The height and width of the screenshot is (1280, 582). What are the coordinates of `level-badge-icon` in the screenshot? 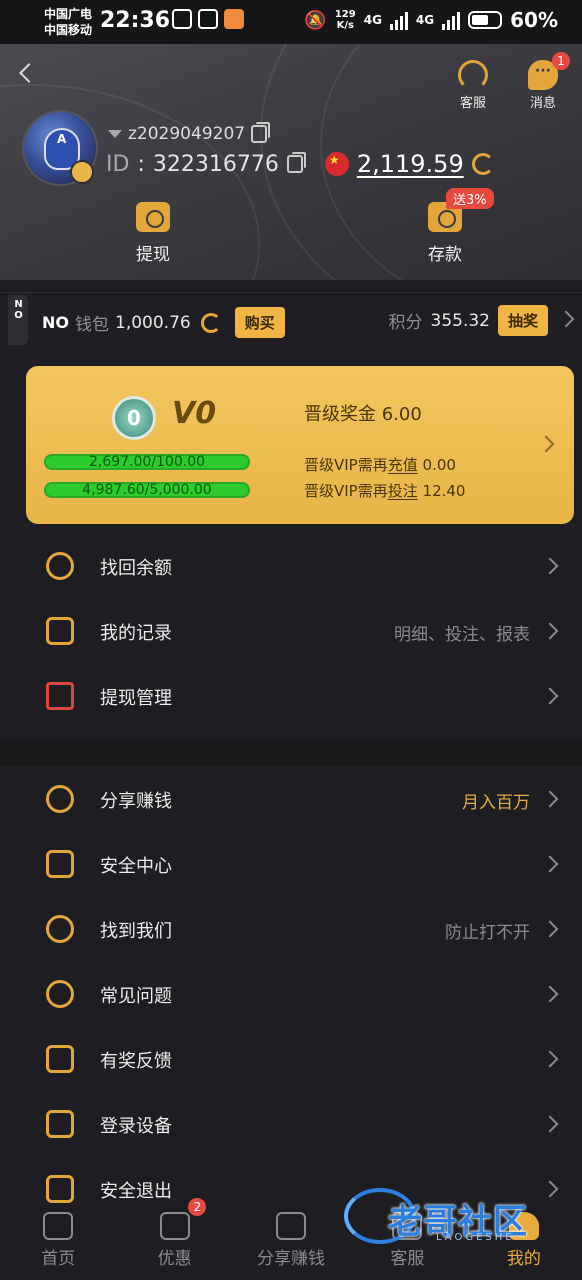 It's located at (82, 172).